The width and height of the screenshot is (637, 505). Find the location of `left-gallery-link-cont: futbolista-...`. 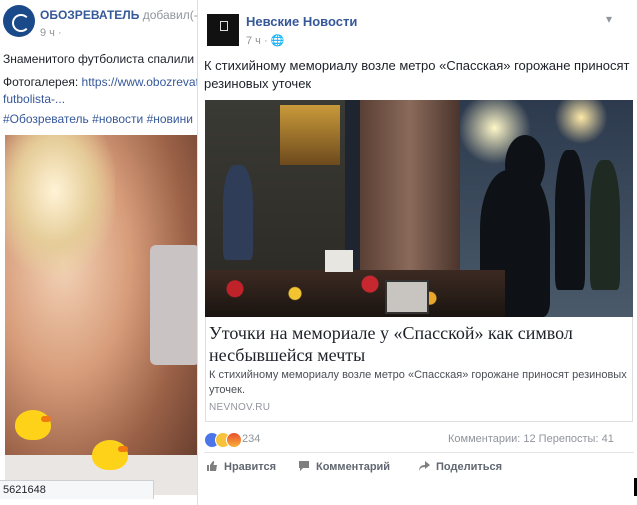

left-gallery-link-cont: futbolista-... is located at coordinates (34, 99).